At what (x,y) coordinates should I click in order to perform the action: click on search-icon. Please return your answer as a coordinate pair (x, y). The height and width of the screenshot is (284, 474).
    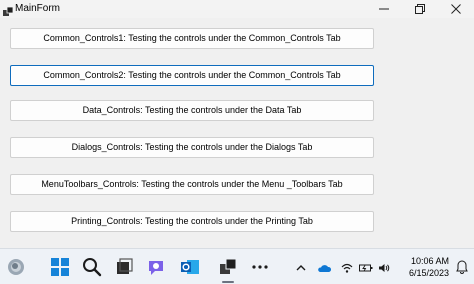
    Looking at the image, I should click on (92, 267).